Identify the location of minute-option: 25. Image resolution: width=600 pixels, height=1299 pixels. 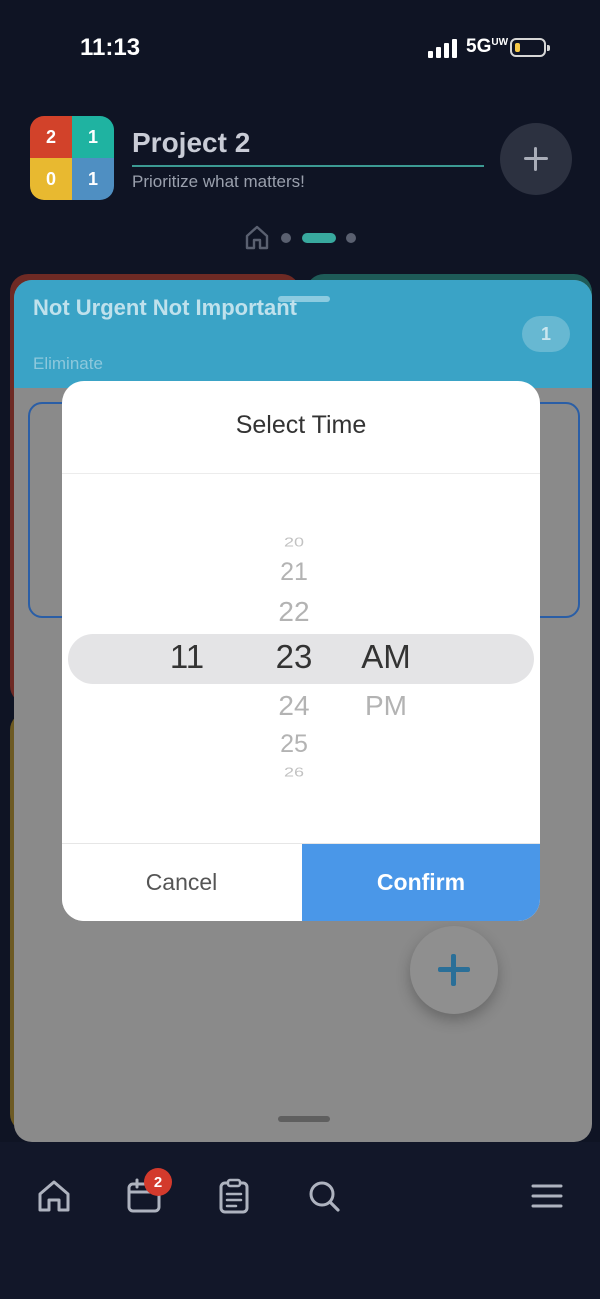
(294, 744).